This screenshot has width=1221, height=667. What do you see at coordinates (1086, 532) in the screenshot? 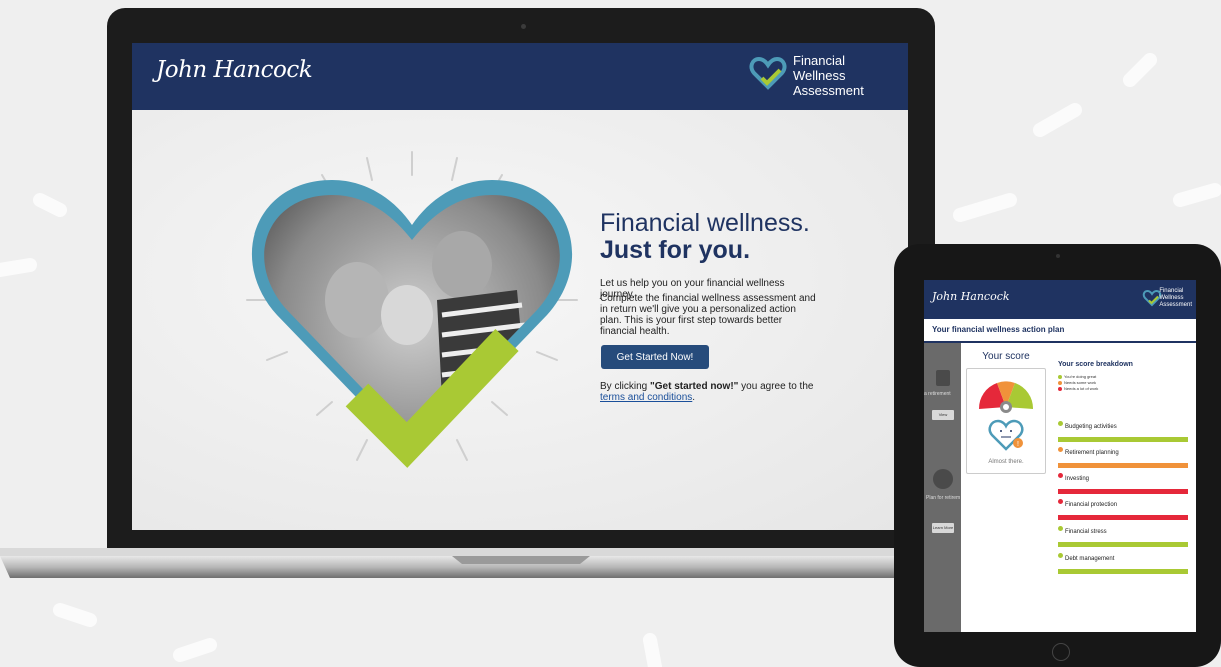
I see `category-label: Financial stress` at bounding box center [1086, 532].